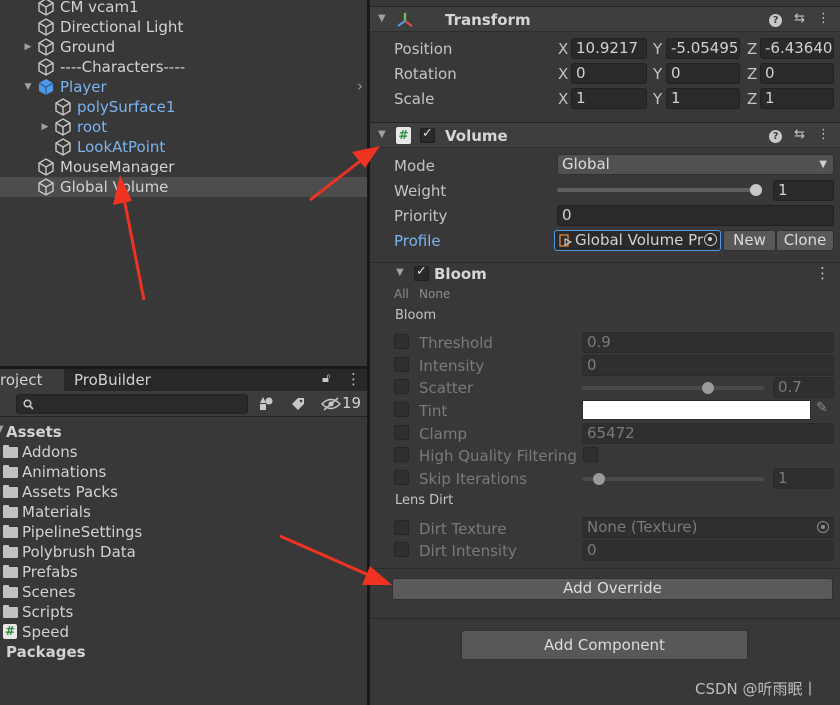 The image size is (840, 705). What do you see at coordinates (298, 404) in the screenshot?
I see `filter-by-label-icon` at bounding box center [298, 404].